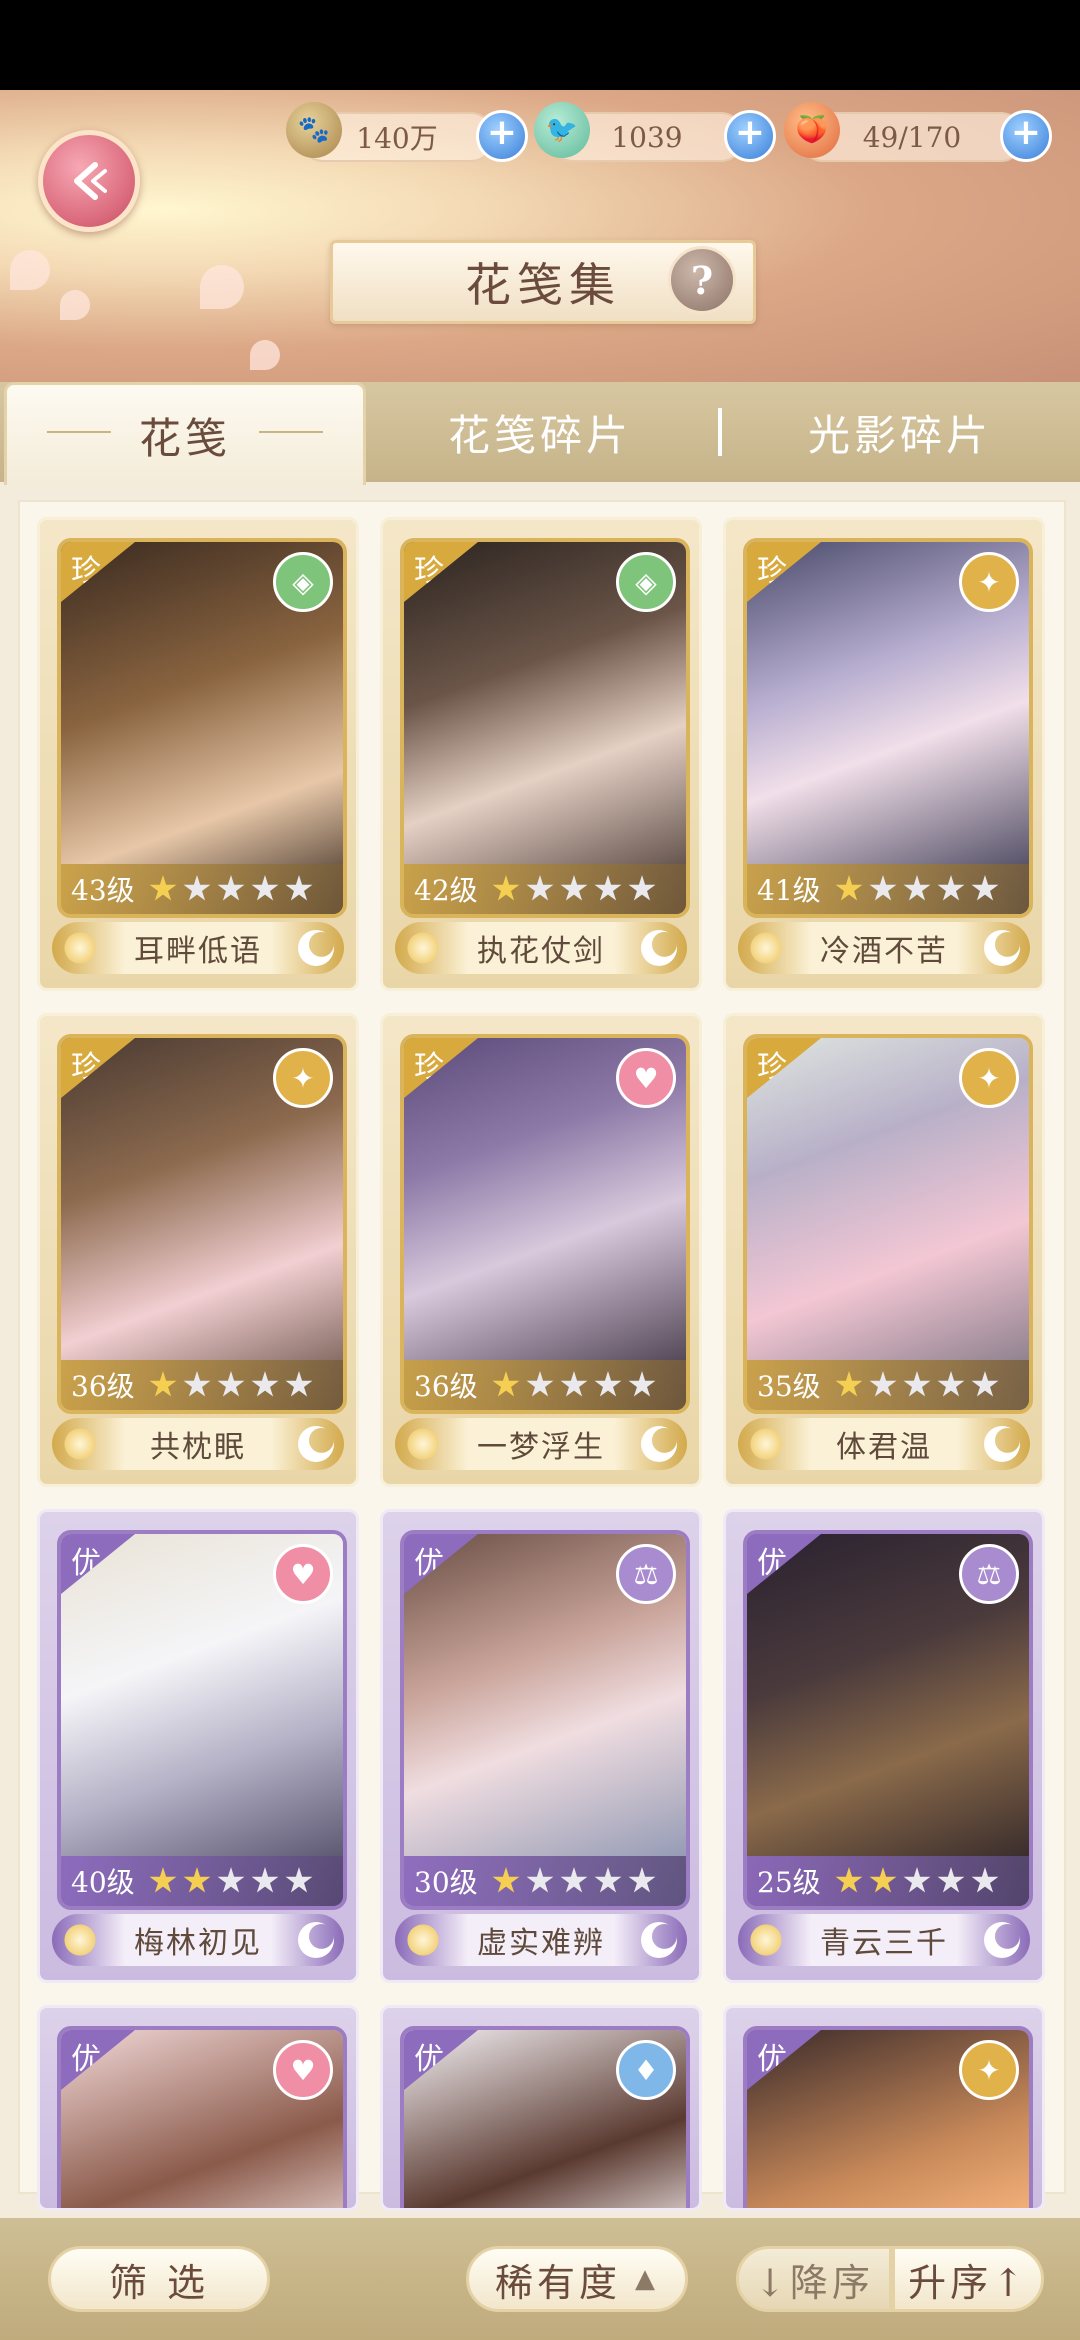 This screenshot has width=1080, height=2340. I want to click on page-title-text: 花笺集, so click(543, 285).